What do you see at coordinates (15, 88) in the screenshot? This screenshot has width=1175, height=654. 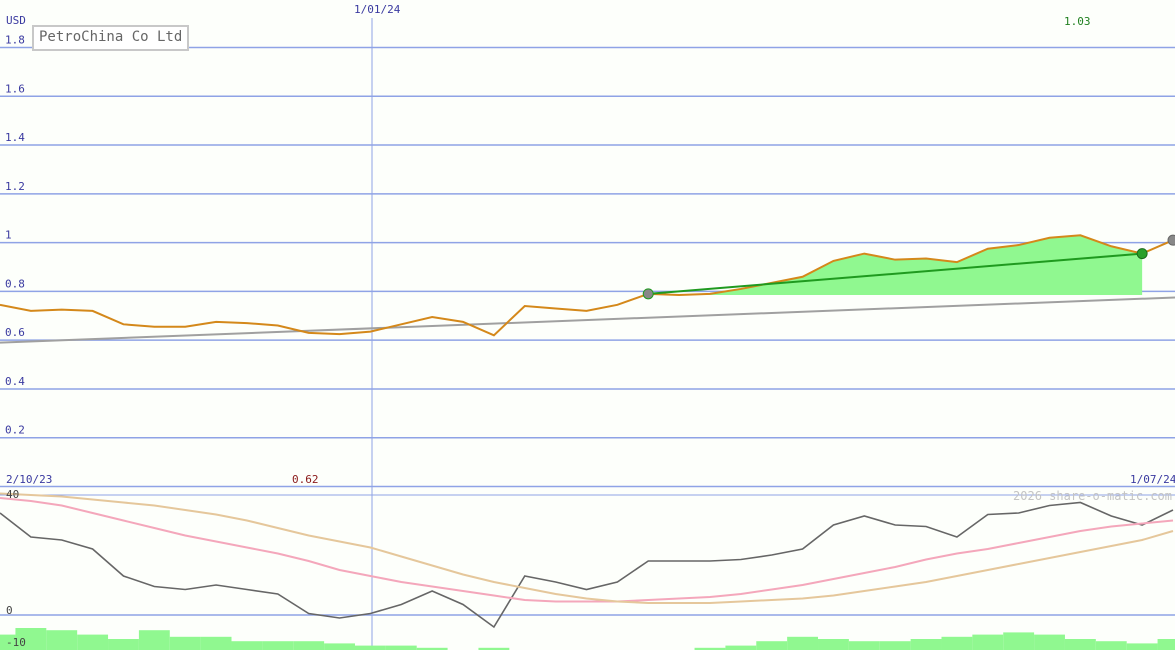 I see `y-tick-label: 1.6` at bounding box center [15, 88].